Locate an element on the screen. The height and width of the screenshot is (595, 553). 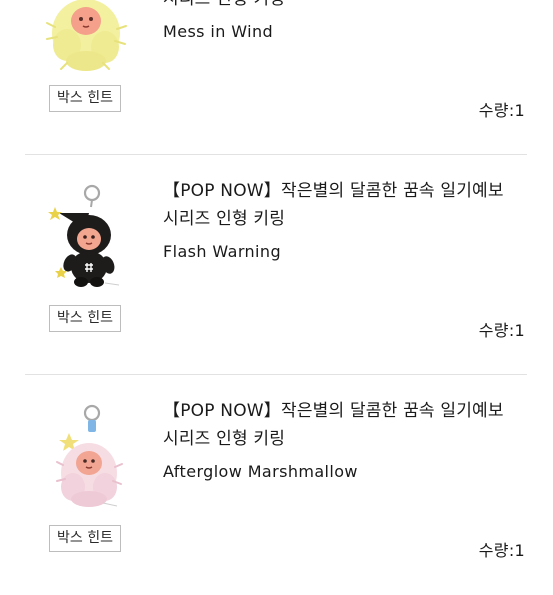
yellow-fluffy-keychain-doll-icon is located at coordinates (86, 35).